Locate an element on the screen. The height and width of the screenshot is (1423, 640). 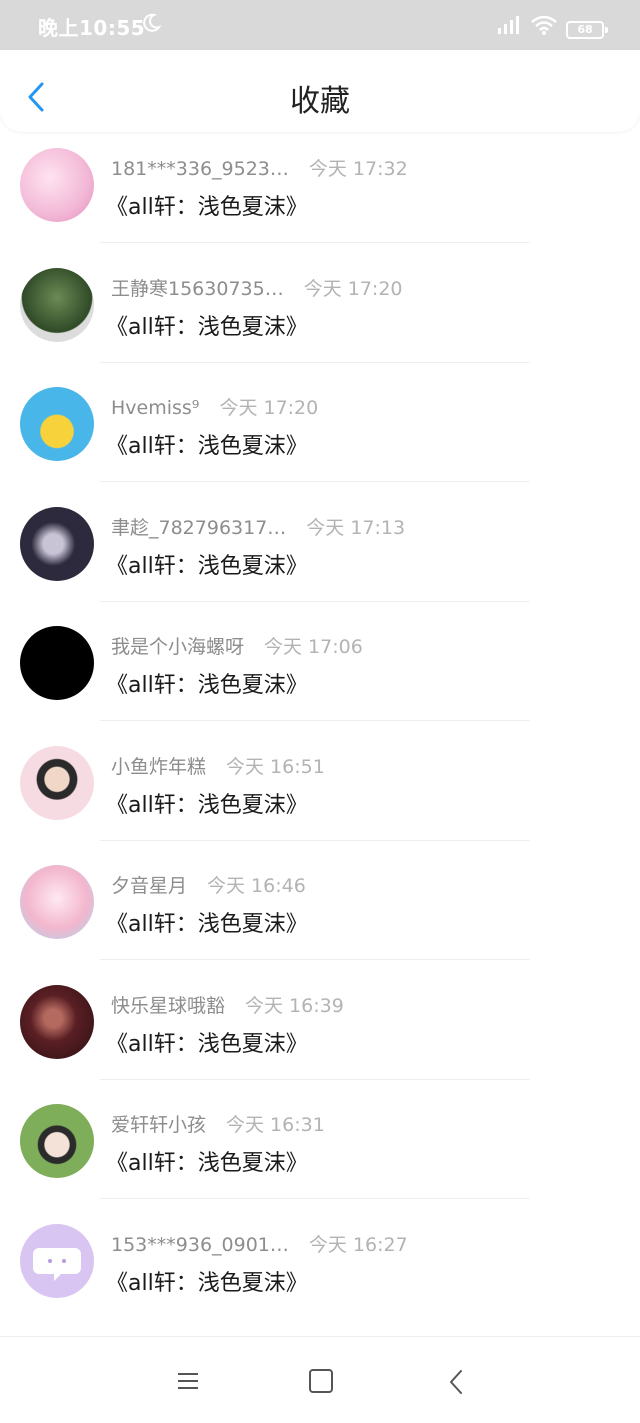
wifi-icon is located at coordinates (544, 27).